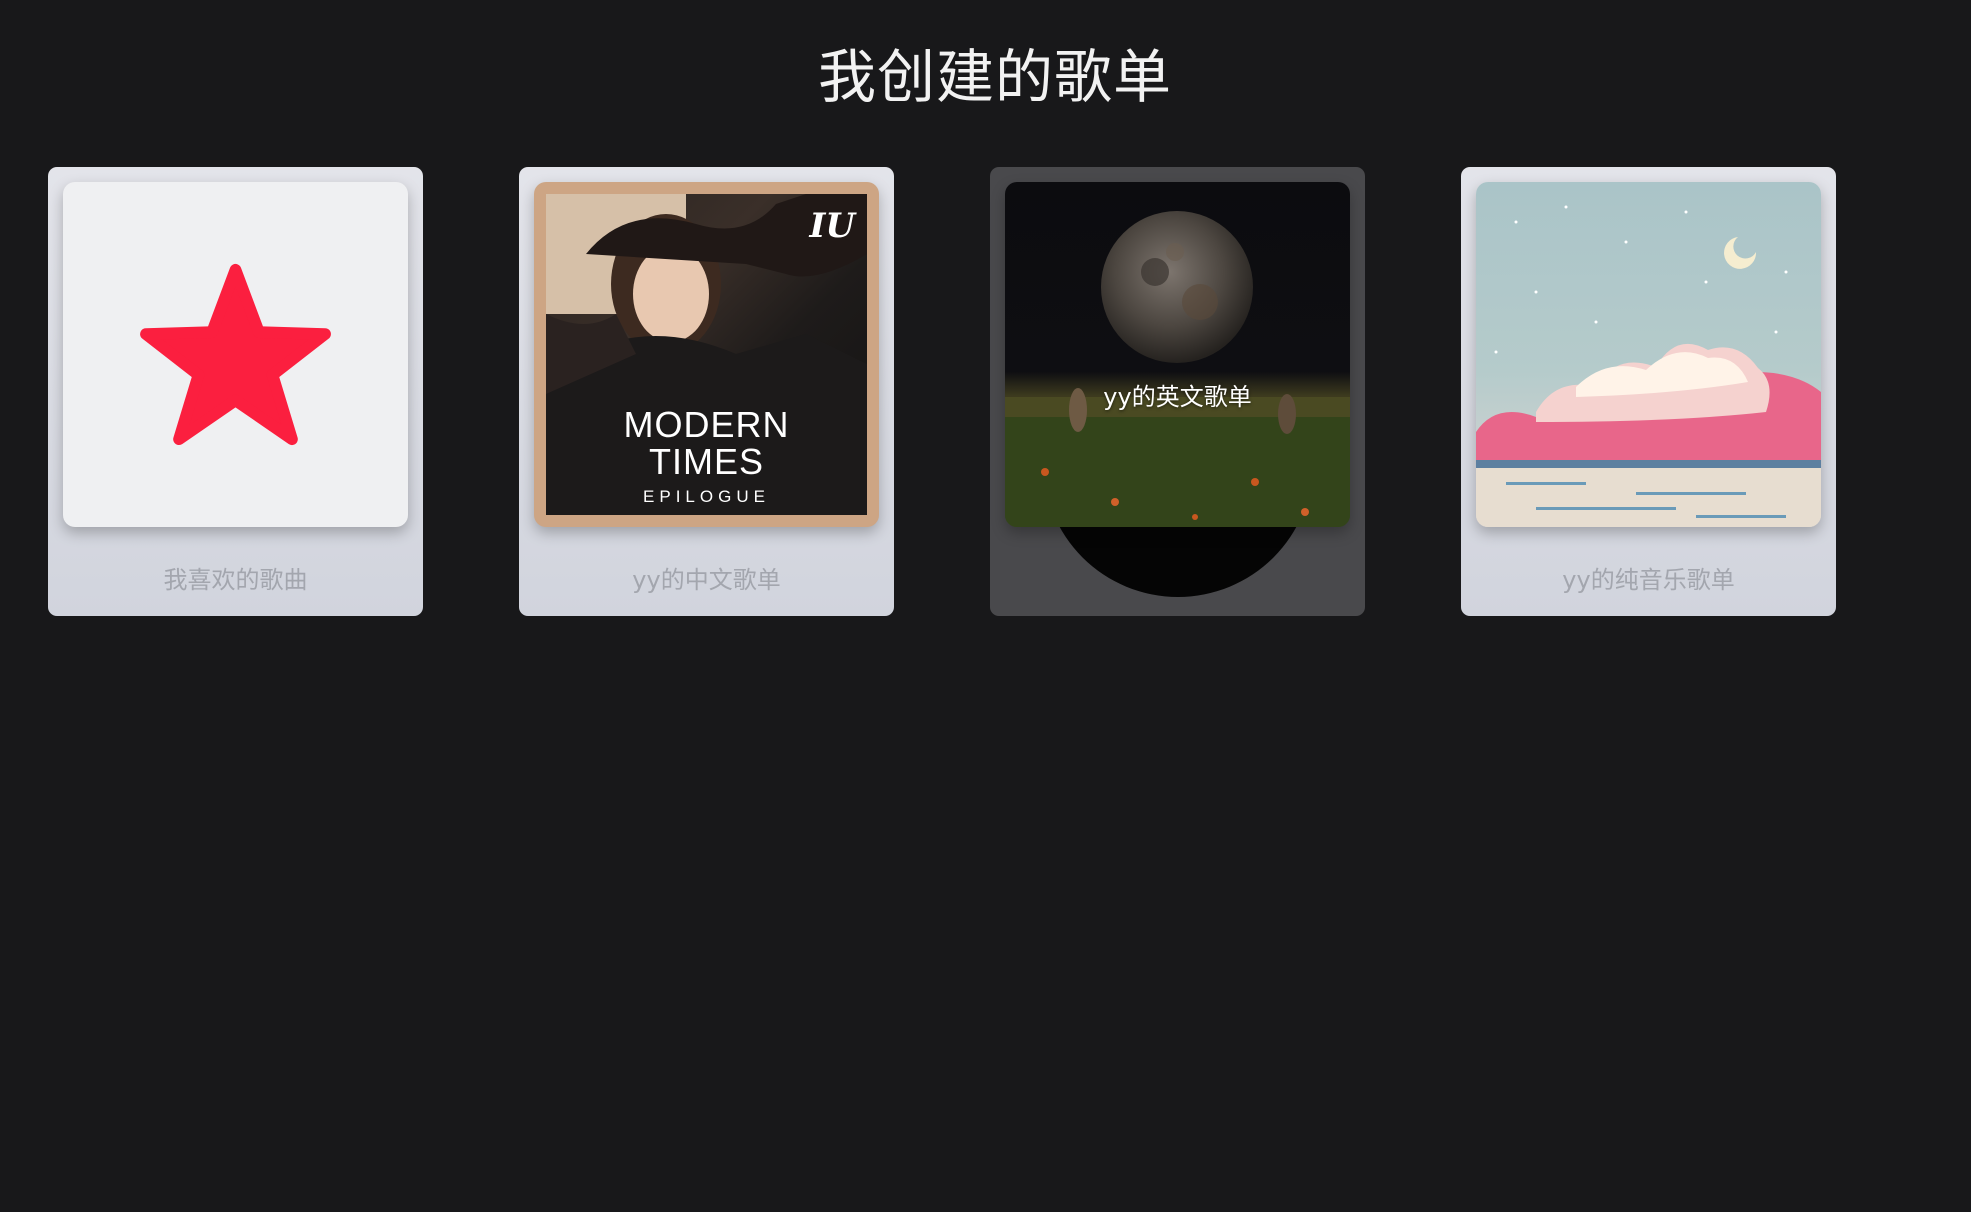  What do you see at coordinates (1648, 580) in the screenshot?
I see `playlist-label: yy的纯音乐歌单` at bounding box center [1648, 580].